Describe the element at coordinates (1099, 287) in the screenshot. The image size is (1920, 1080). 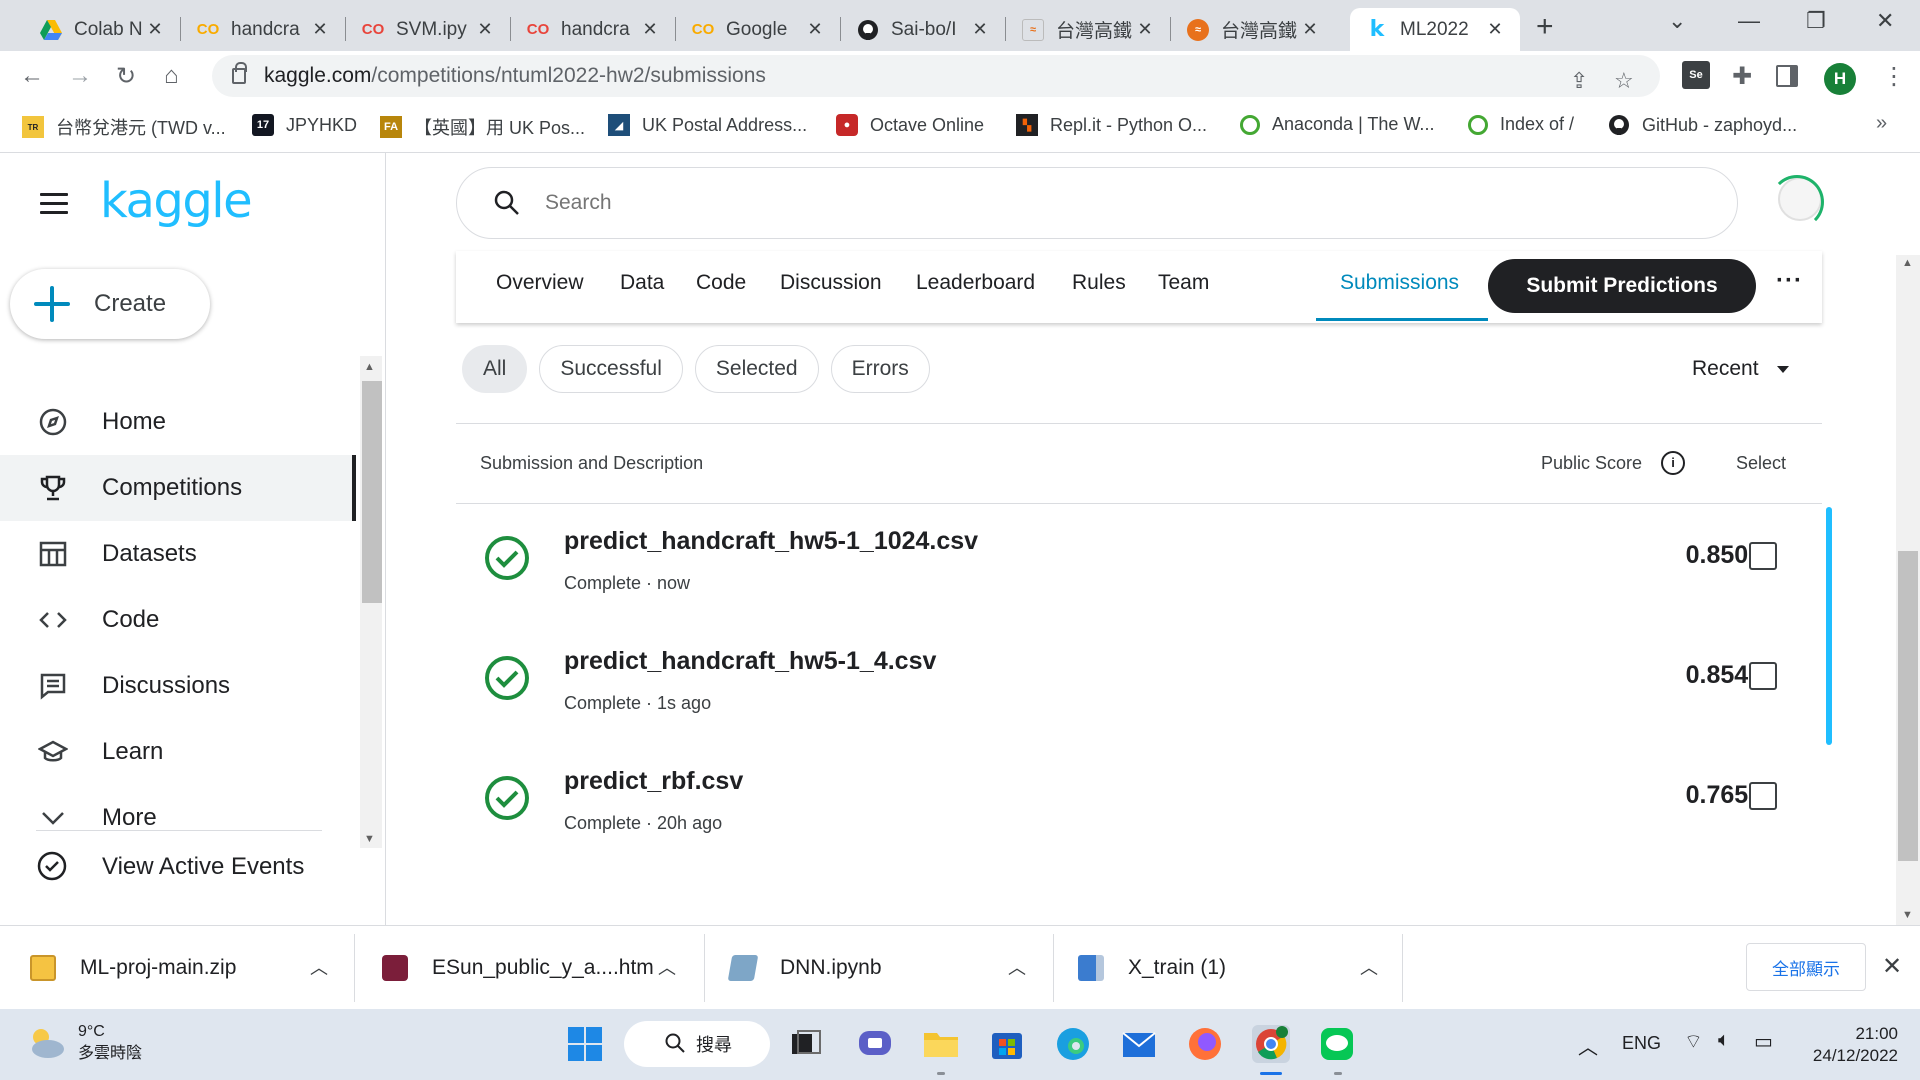
I see `tab-rules: Rules` at that location.